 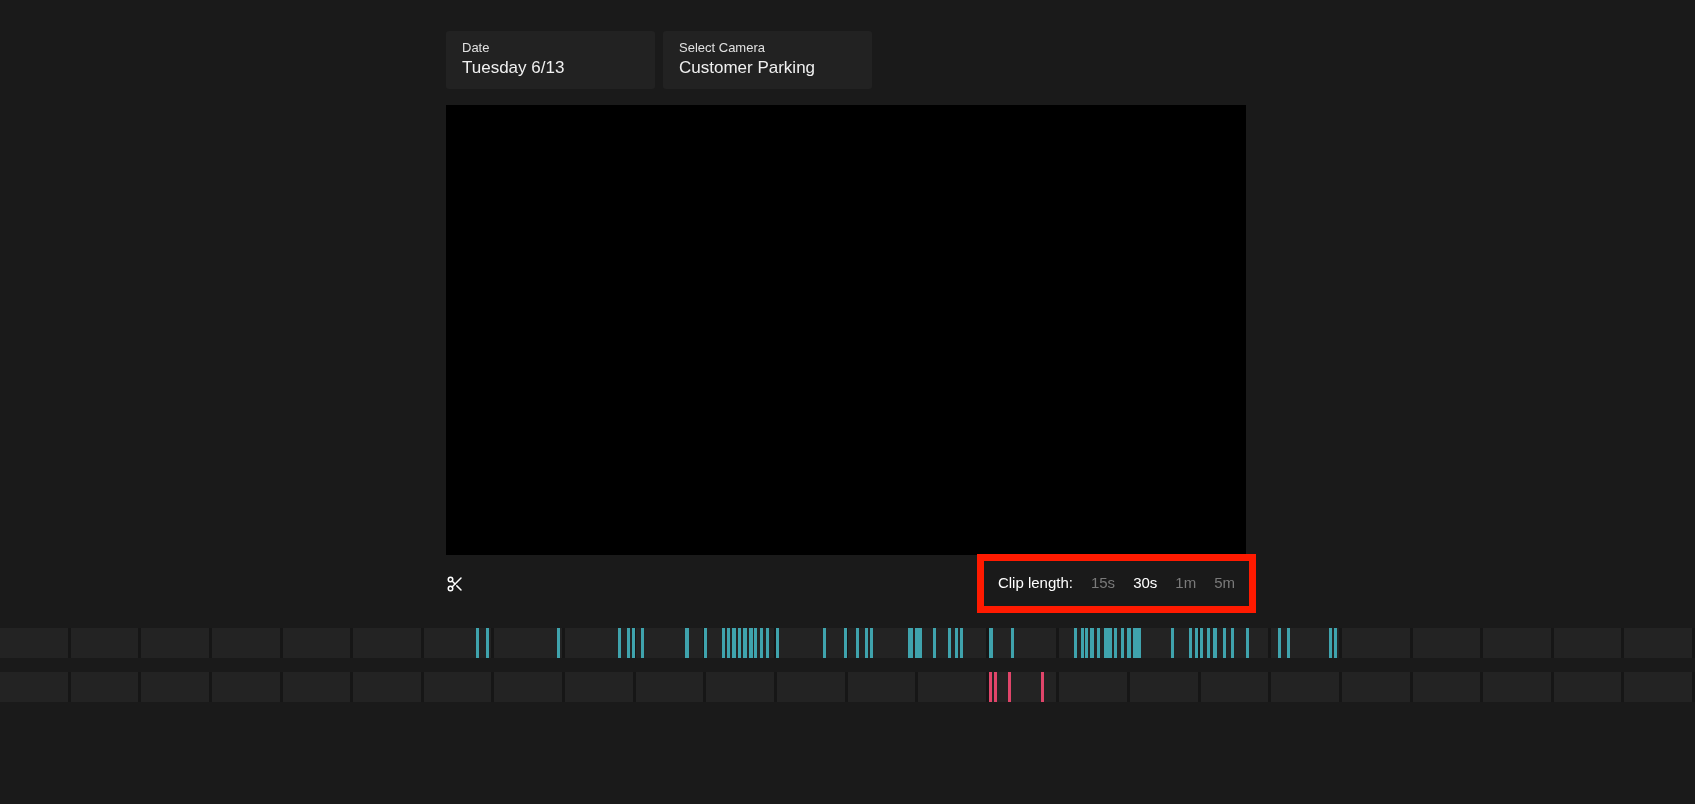 What do you see at coordinates (514, 68) in the screenshot?
I see `field-value: Tuesday 6/13` at bounding box center [514, 68].